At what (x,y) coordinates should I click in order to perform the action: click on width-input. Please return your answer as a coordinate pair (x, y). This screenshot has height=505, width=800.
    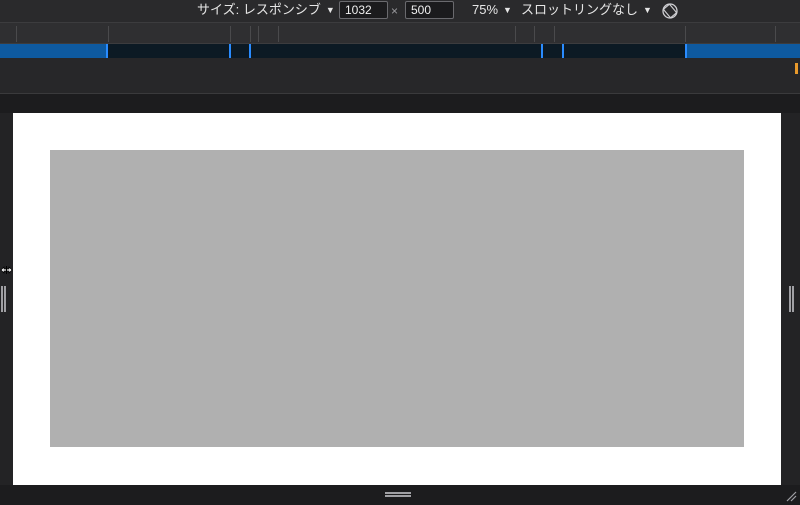
    Looking at the image, I should click on (363, 10).